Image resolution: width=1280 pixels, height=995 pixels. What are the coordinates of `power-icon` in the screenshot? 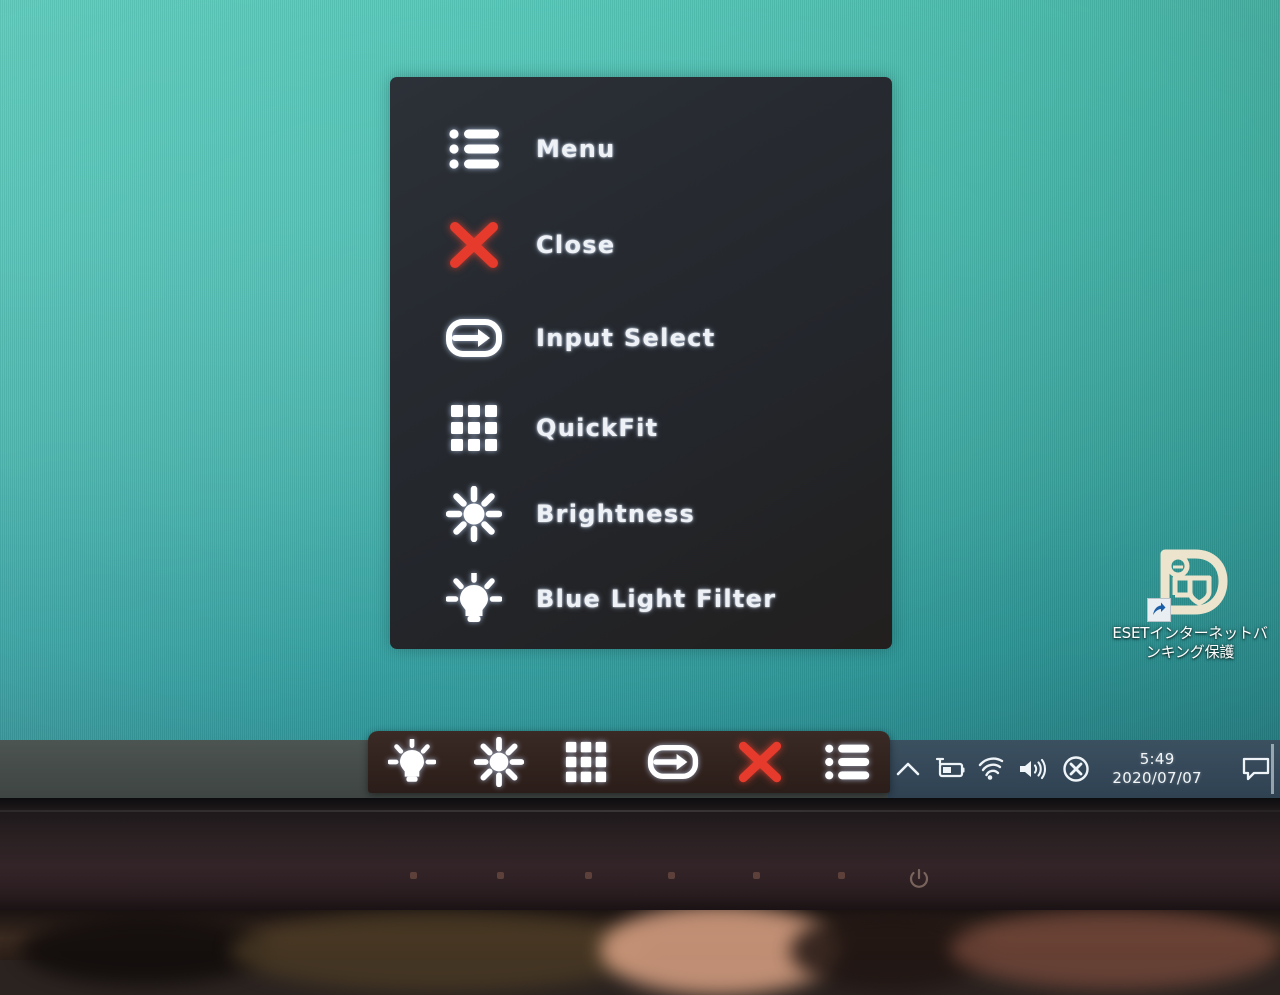 It's located at (919, 881).